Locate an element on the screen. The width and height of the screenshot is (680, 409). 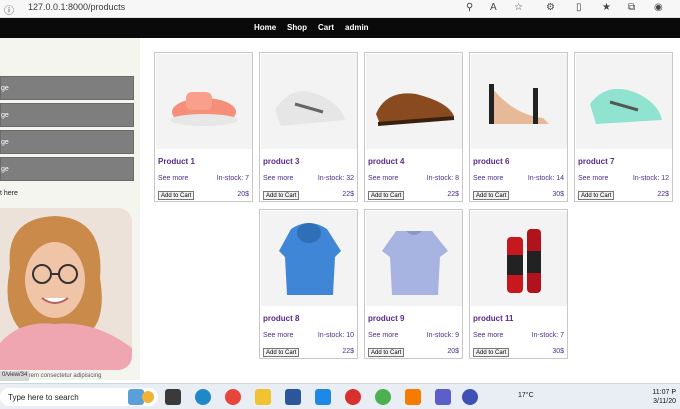
pink-baby-shoe-image is located at coordinates (204, 109).